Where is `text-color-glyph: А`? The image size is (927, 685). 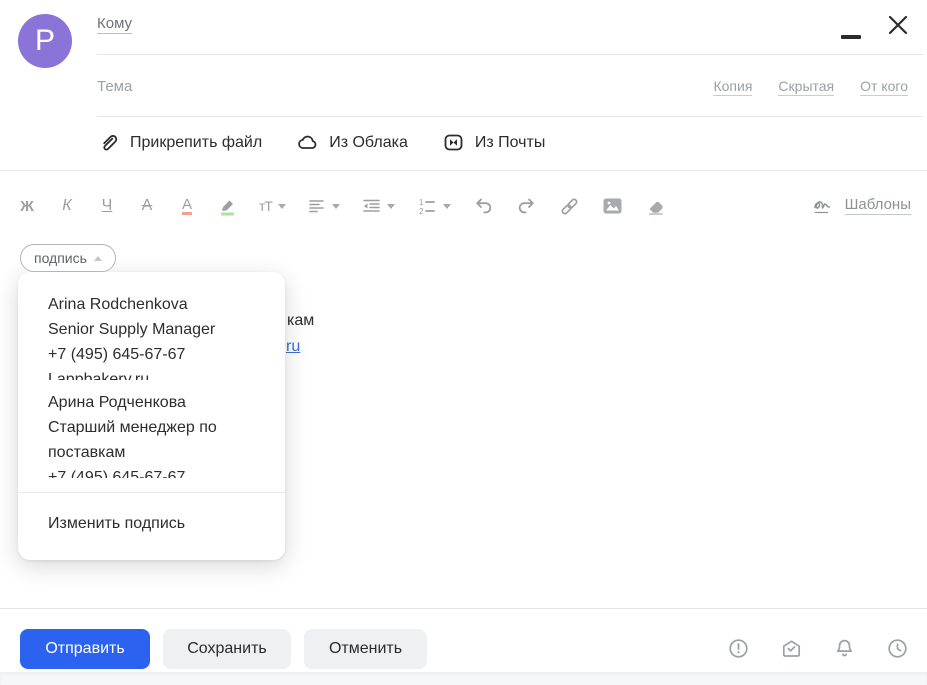
text-color-glyph: А is located at coordinates (186, 206).